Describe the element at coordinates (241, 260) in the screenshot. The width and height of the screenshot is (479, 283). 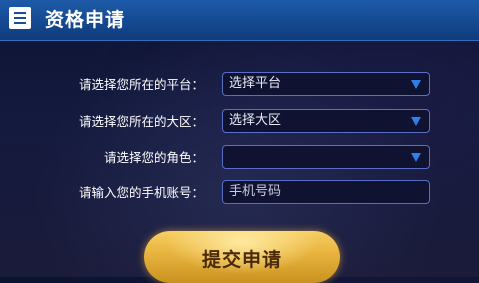
I see `submit-button-label: 提交申请` at that location.